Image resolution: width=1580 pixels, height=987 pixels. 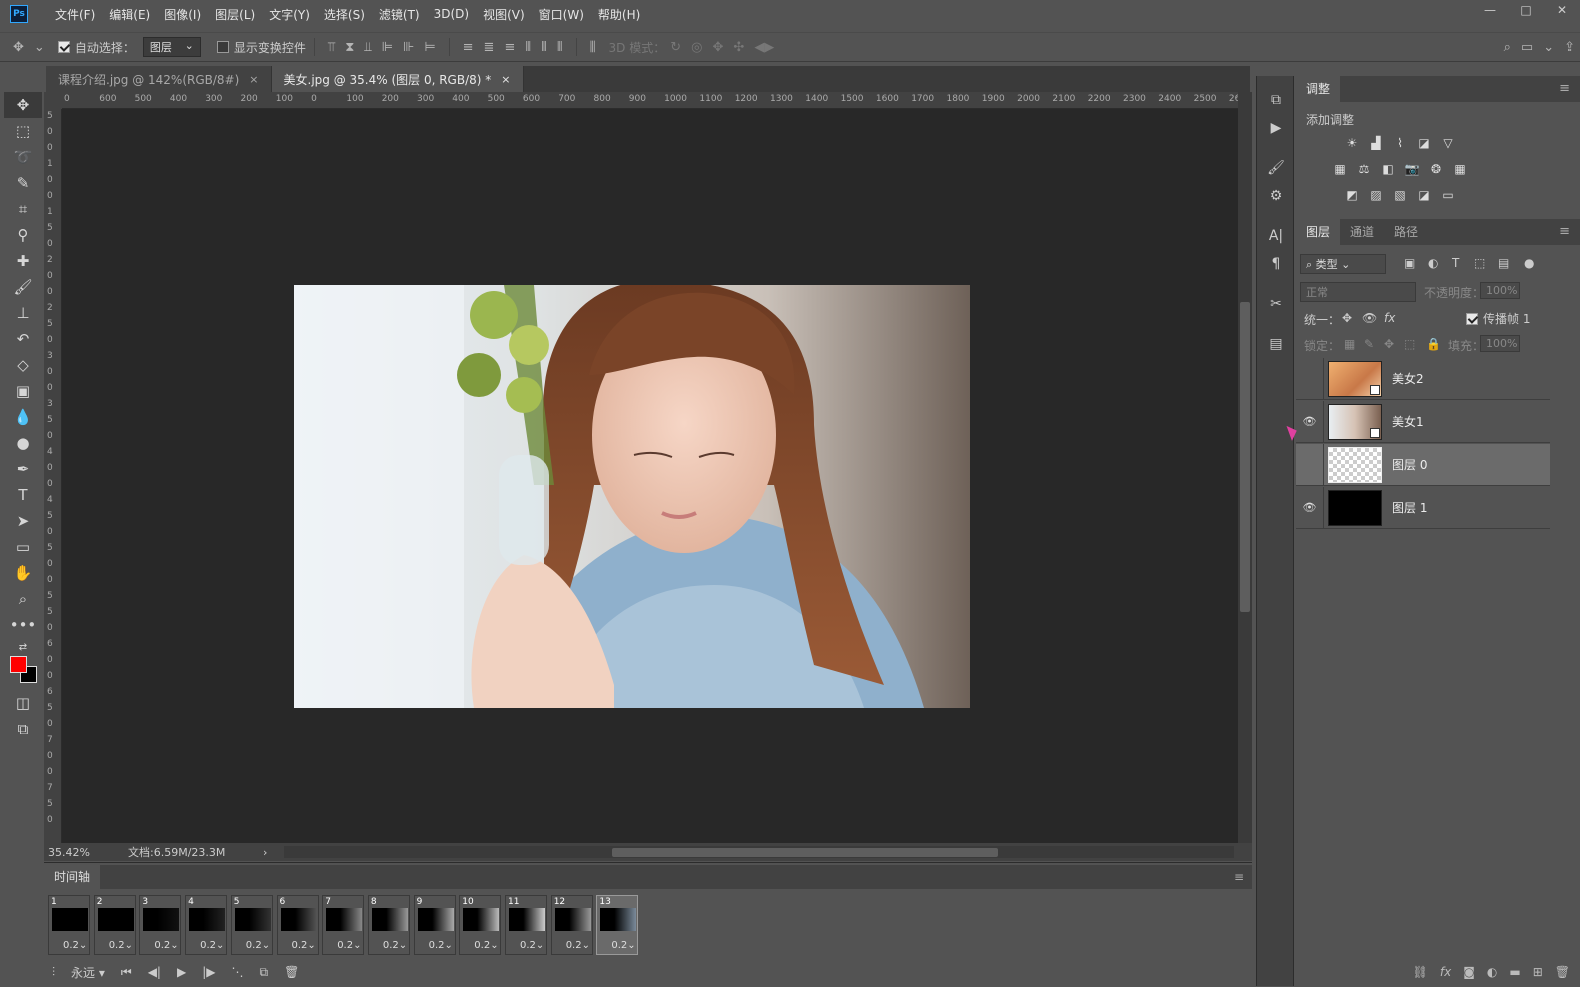 I want to click on new-layer-icon: ⊞, so click(x=1538, y=972).